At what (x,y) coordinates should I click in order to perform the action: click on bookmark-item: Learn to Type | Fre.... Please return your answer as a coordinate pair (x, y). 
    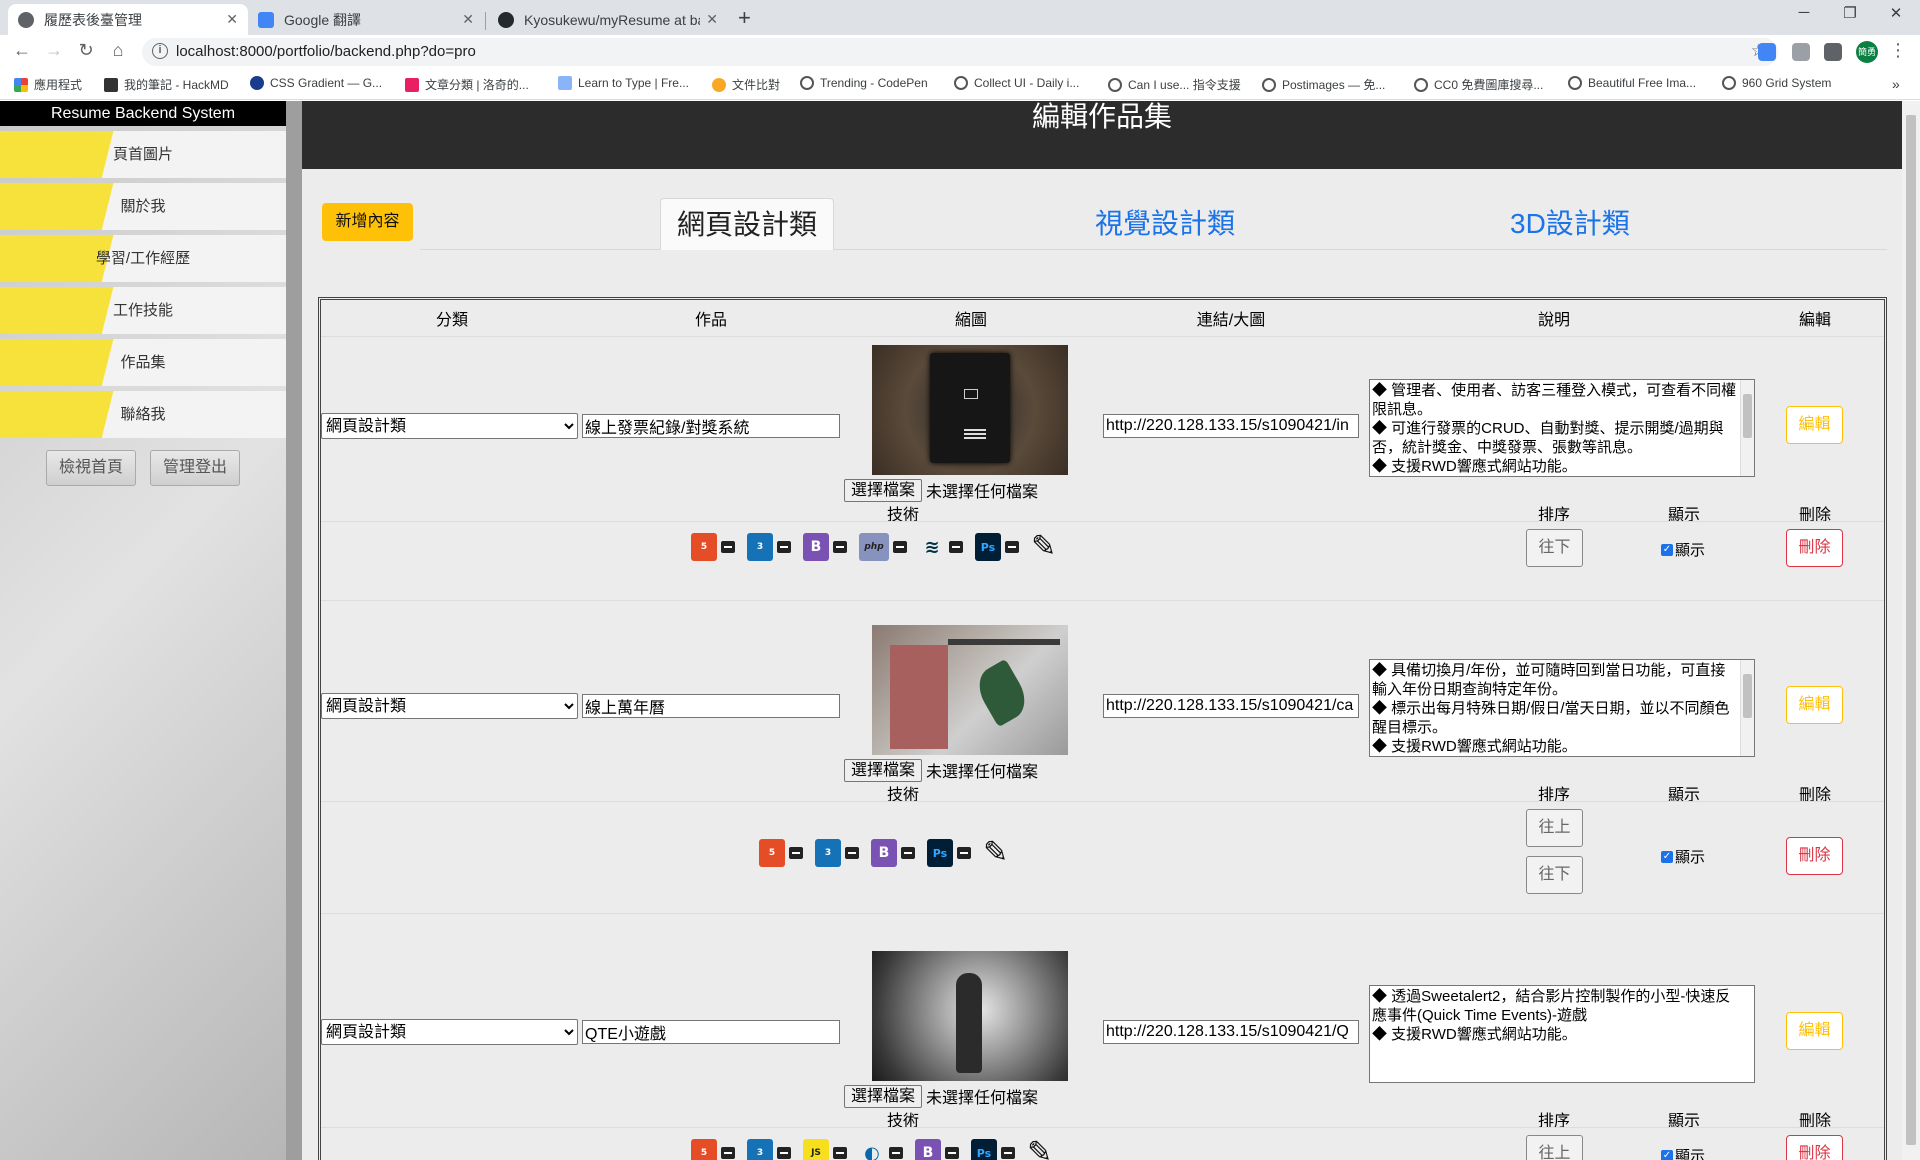
    Looking at the image, I should click on (623, 83).